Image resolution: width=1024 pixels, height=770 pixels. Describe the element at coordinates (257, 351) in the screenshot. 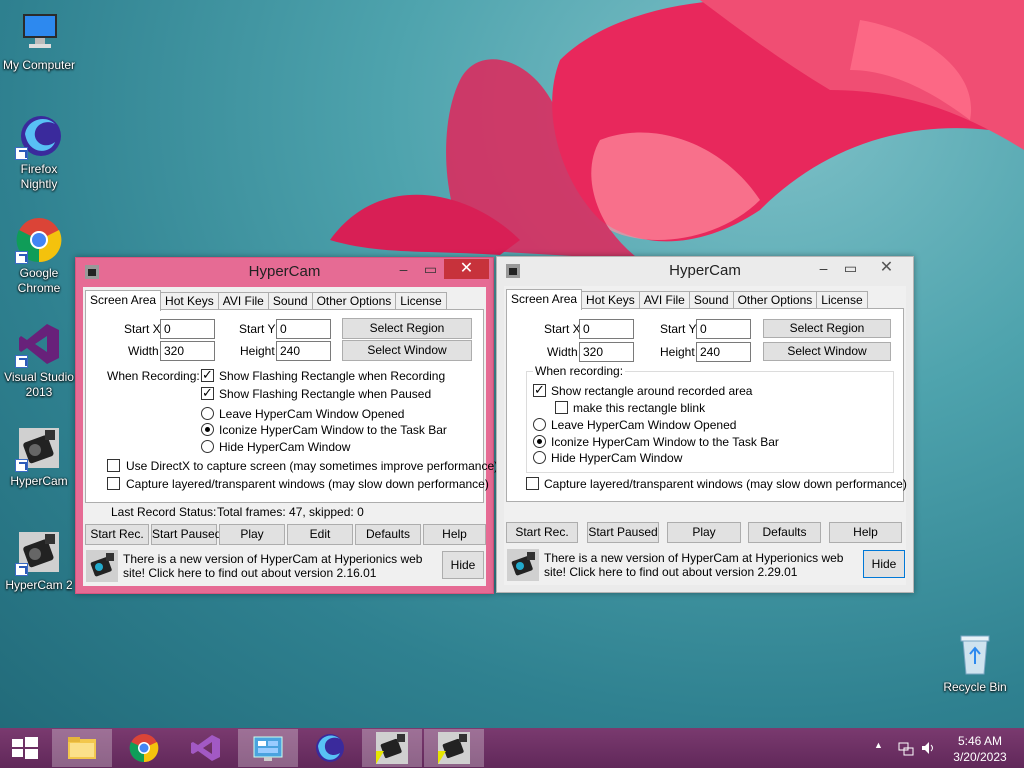

I see `height-label: Height` at that location.